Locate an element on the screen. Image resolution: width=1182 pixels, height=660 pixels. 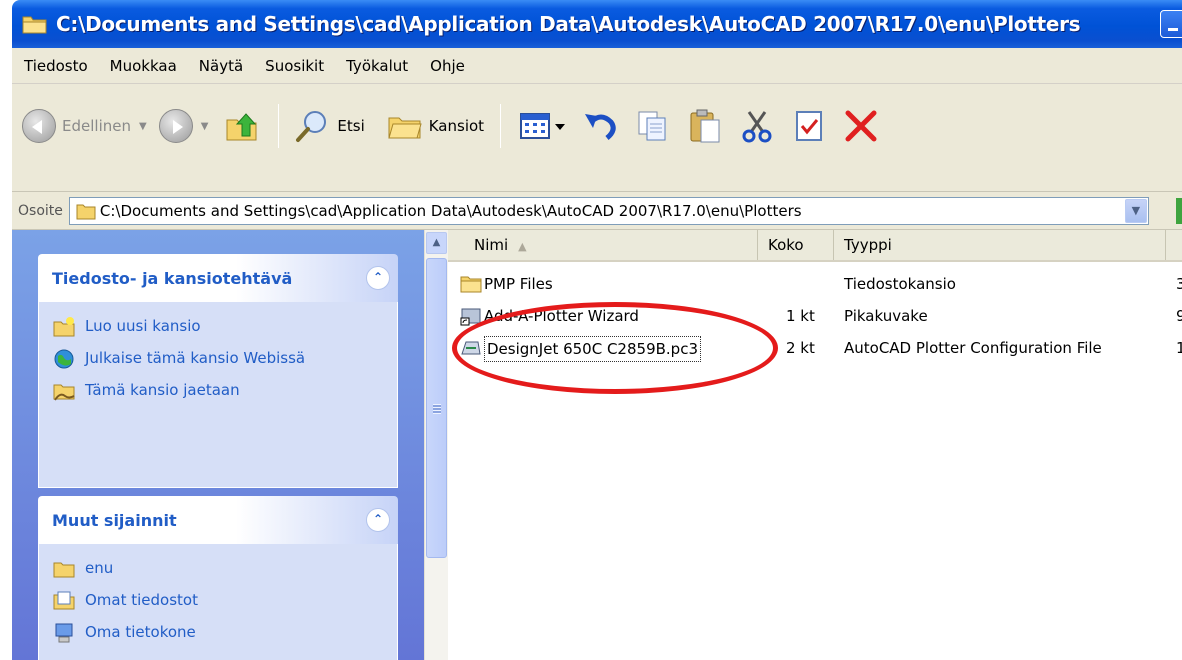
file-row: PMP Files Tiedostokansio 3 is located at coordinates (815, 284).